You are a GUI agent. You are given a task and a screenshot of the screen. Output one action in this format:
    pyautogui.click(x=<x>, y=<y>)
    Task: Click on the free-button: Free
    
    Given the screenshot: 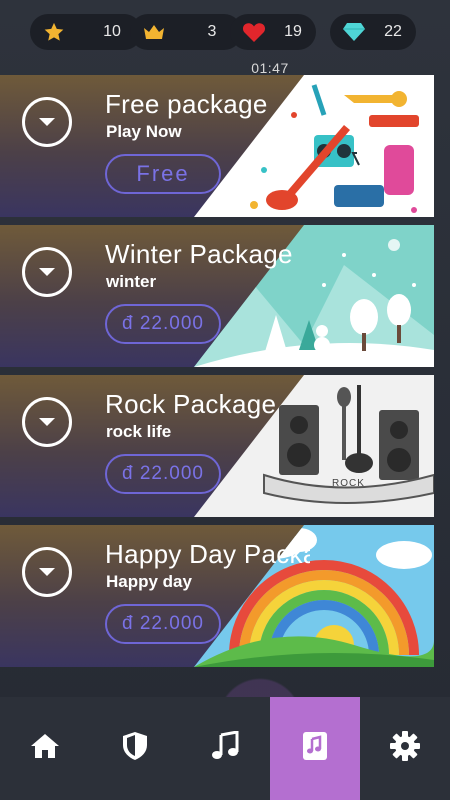 What is the action you would take?
    pyautogui.click(x=163, y=174)
    